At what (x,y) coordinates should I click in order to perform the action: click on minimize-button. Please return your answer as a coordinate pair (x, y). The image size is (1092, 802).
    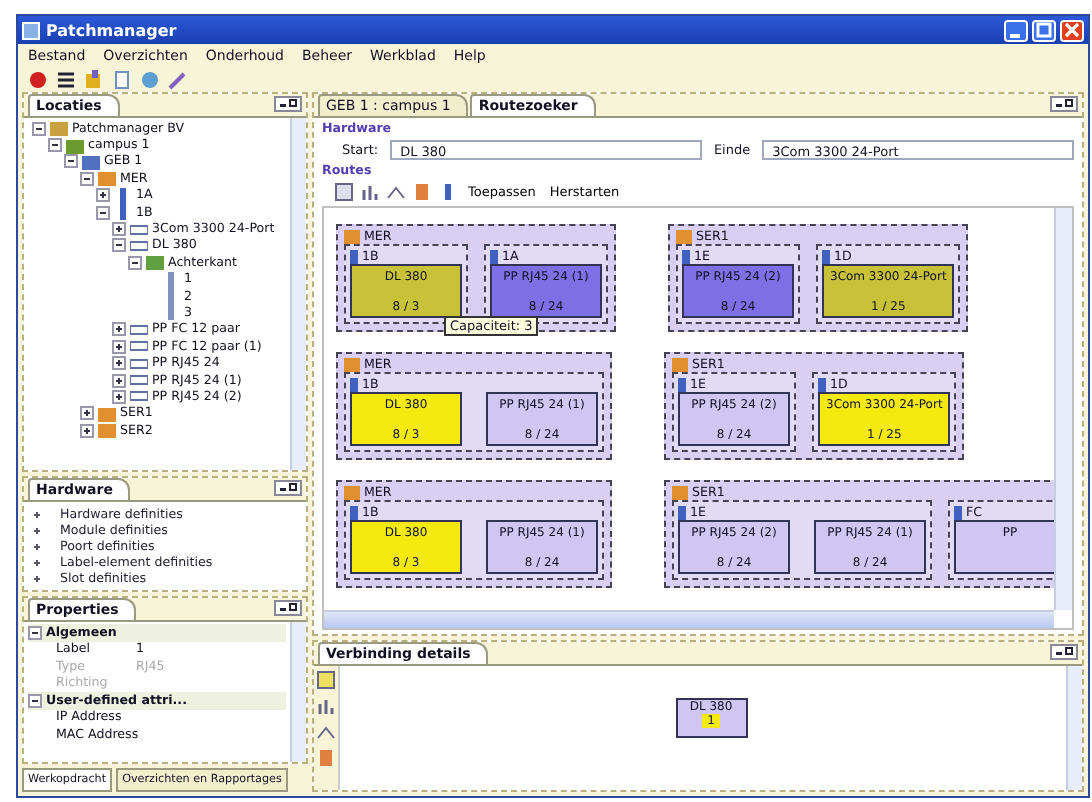
    Looking at the image, I should click on (1016, 30).